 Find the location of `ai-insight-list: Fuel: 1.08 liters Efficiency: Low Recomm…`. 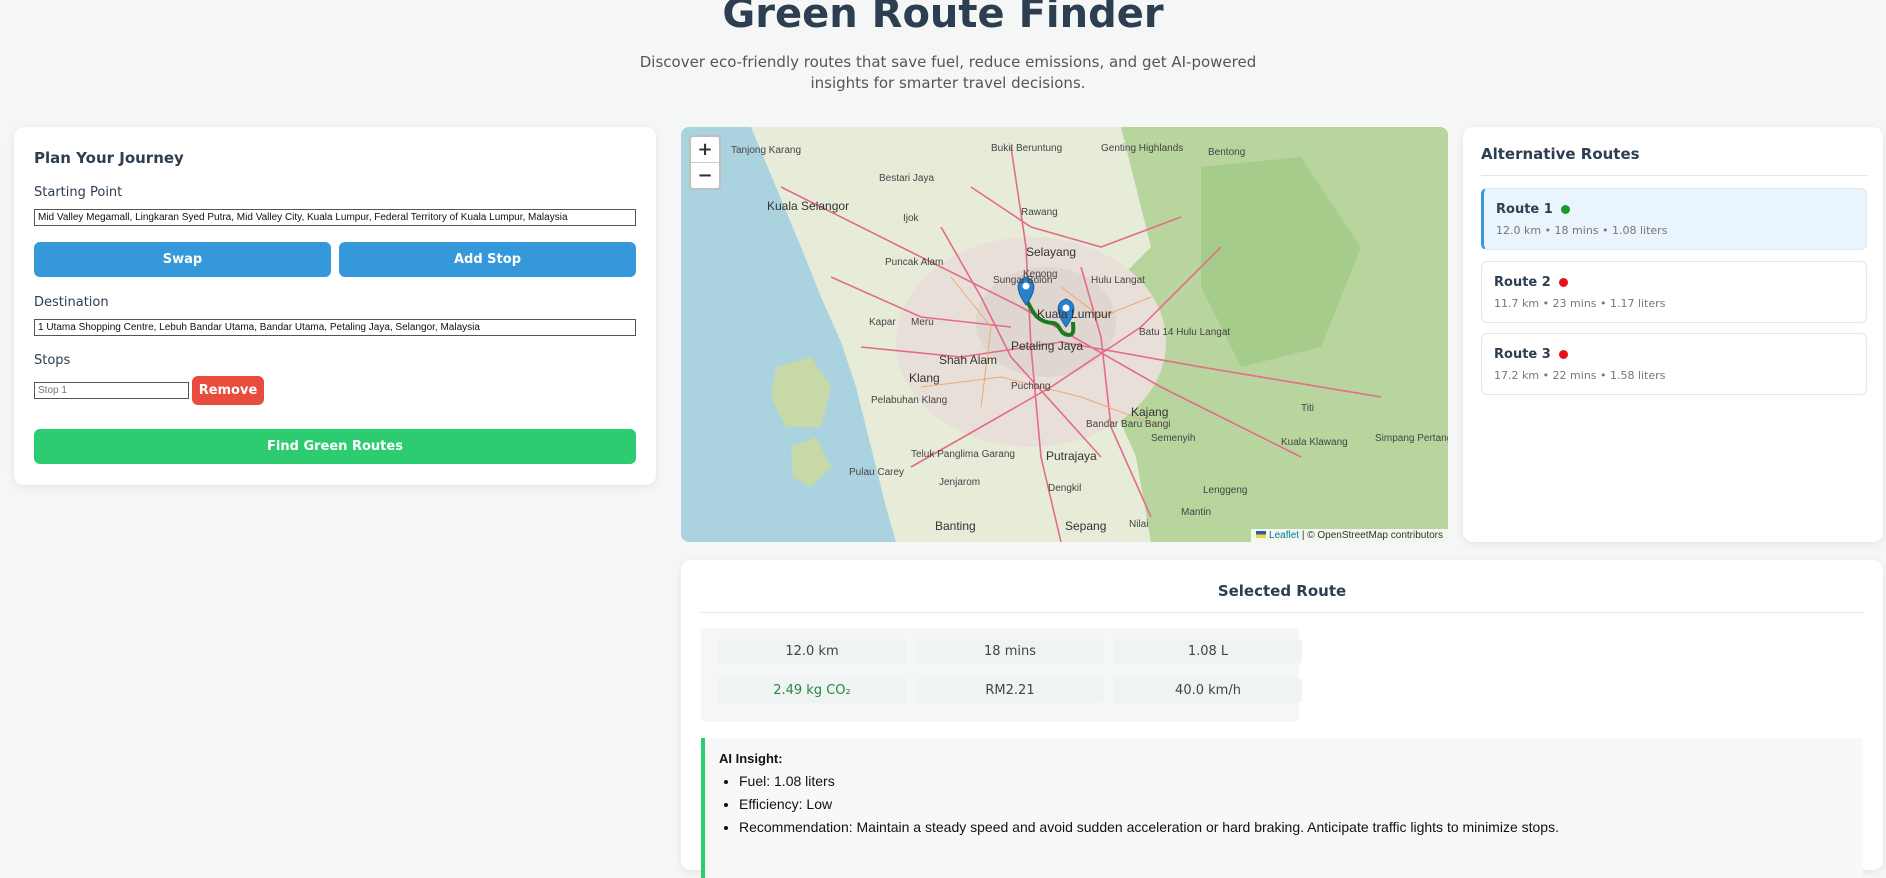

ai-insight-list: Fuel: 1.08 liters Efficiency: Low Recomm… is located at coordinates (1139, 807).